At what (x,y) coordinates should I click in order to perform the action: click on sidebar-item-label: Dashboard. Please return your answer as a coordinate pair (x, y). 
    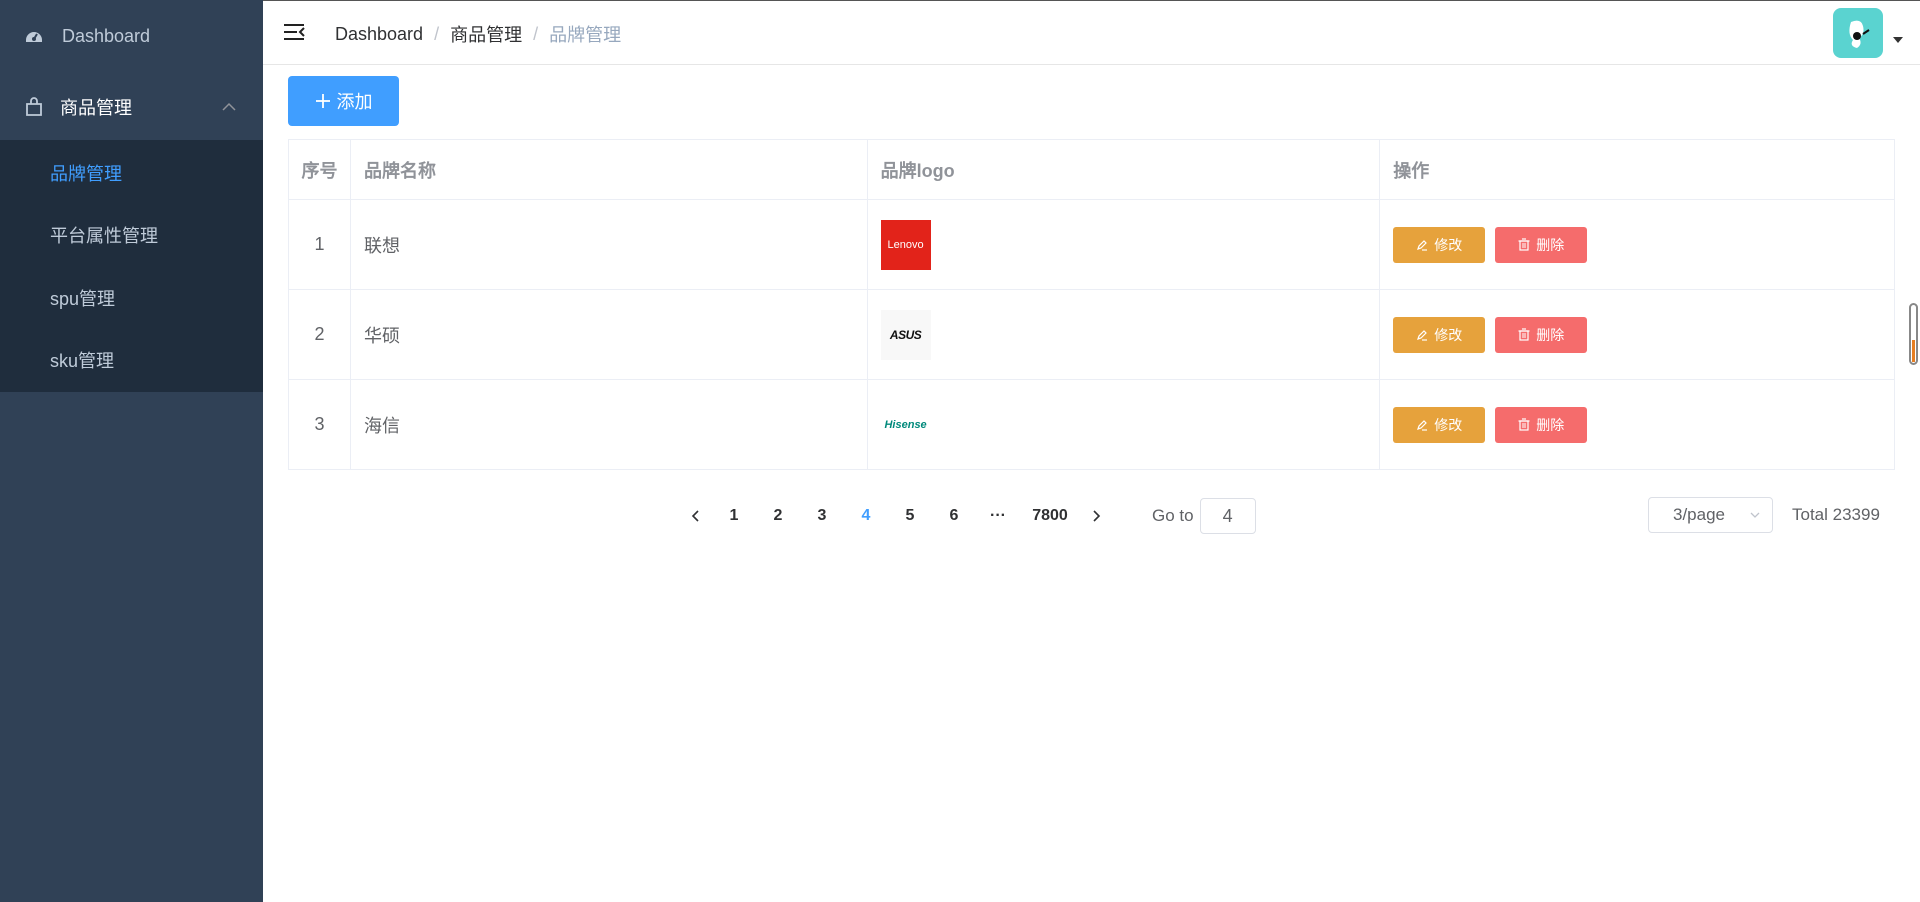
    Looking at the image, I should click on (106, 35).